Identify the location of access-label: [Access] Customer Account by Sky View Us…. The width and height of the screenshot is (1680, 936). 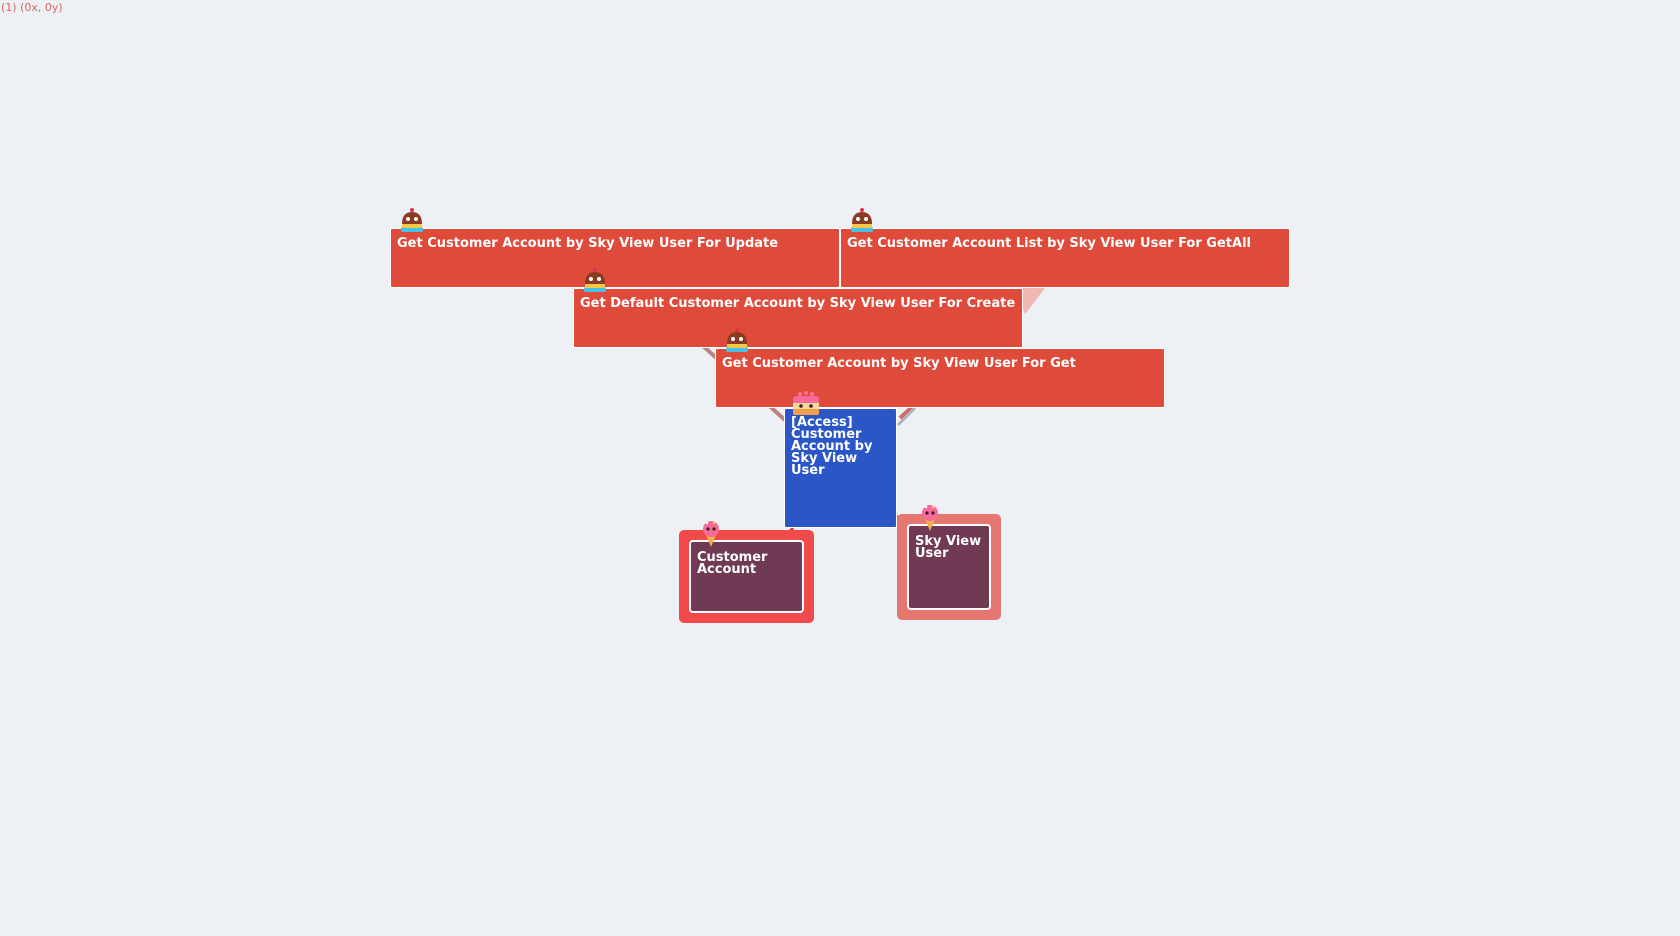
(832, 446).